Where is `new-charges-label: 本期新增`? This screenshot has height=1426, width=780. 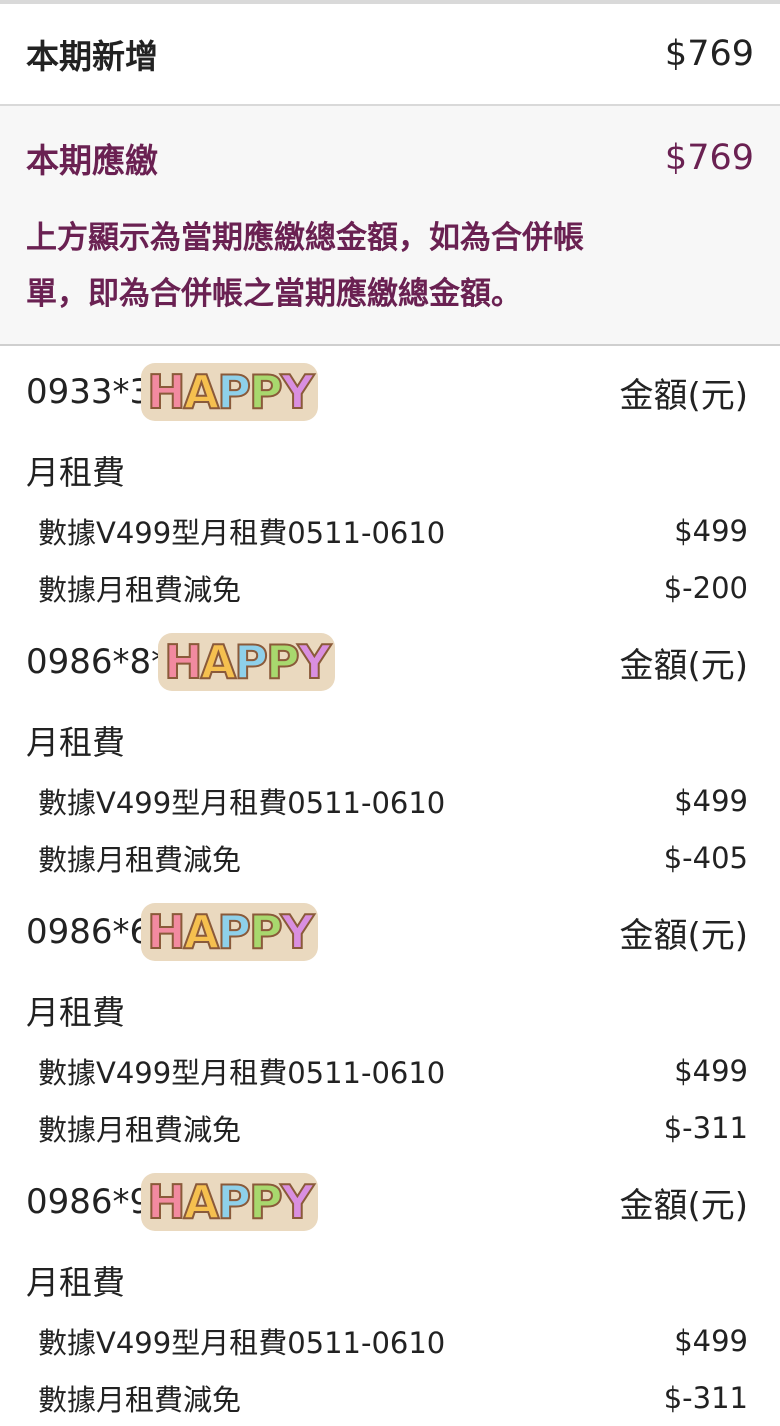 new-charges-label: 本期新增 is located at coordinates (92, 56).